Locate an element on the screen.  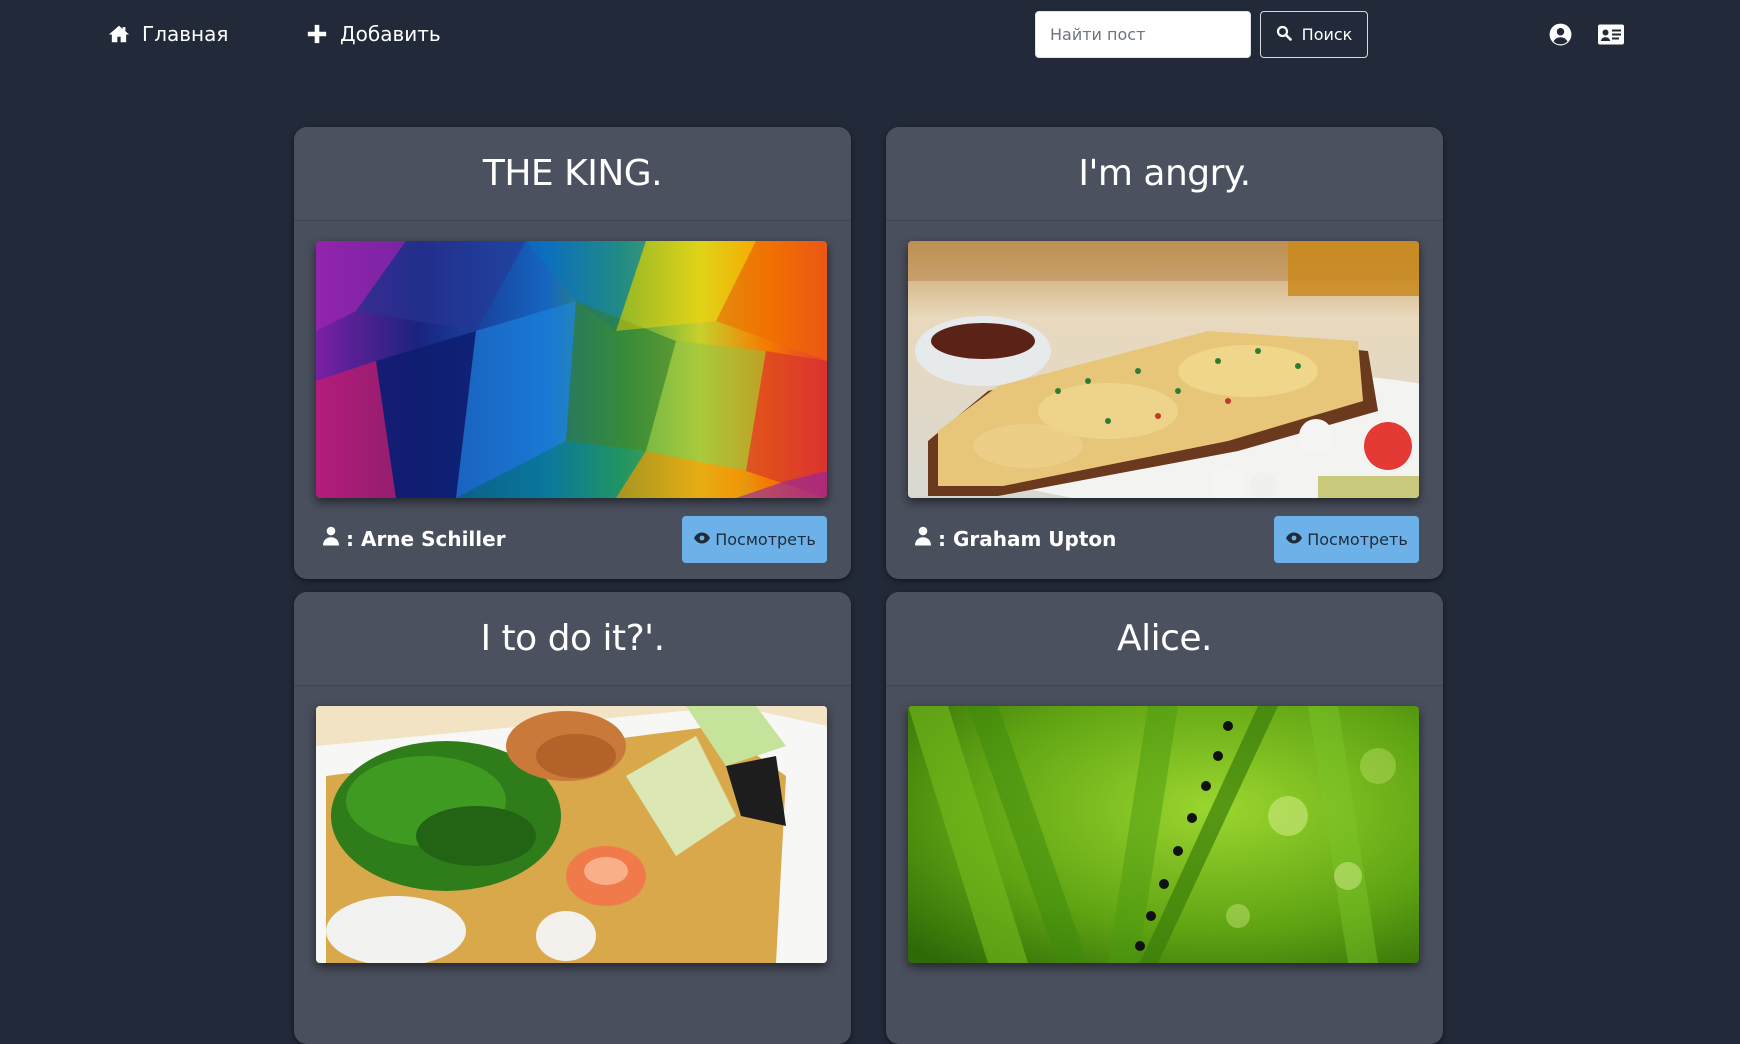
post-author-name: : Arne Schiller is located at coordinates (426, 538).